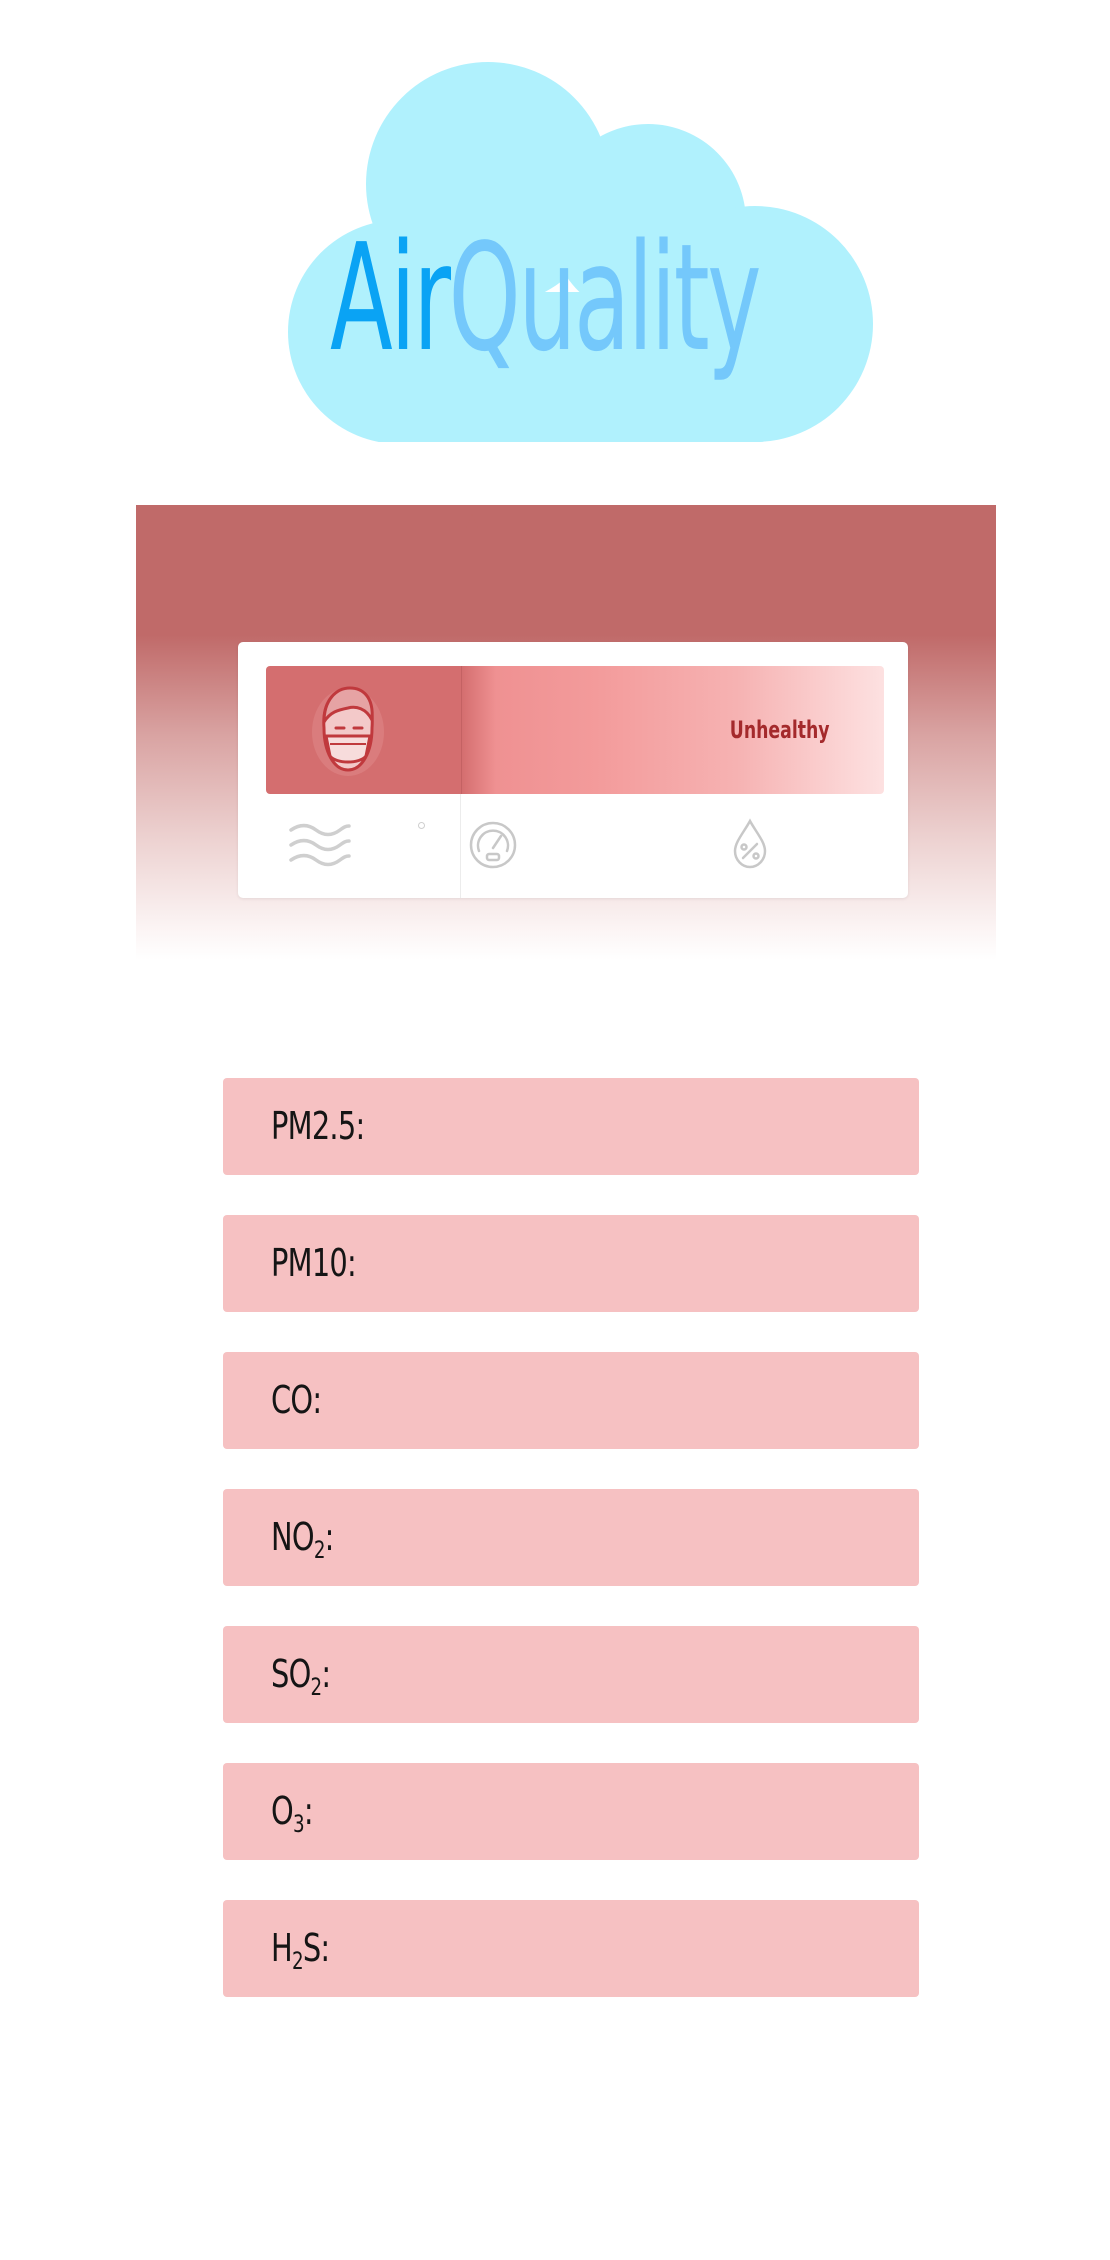 The width and height of the screenshot is (1110, 2260). I want to click on pollutant-label: H2S:, so click(300, 1950).